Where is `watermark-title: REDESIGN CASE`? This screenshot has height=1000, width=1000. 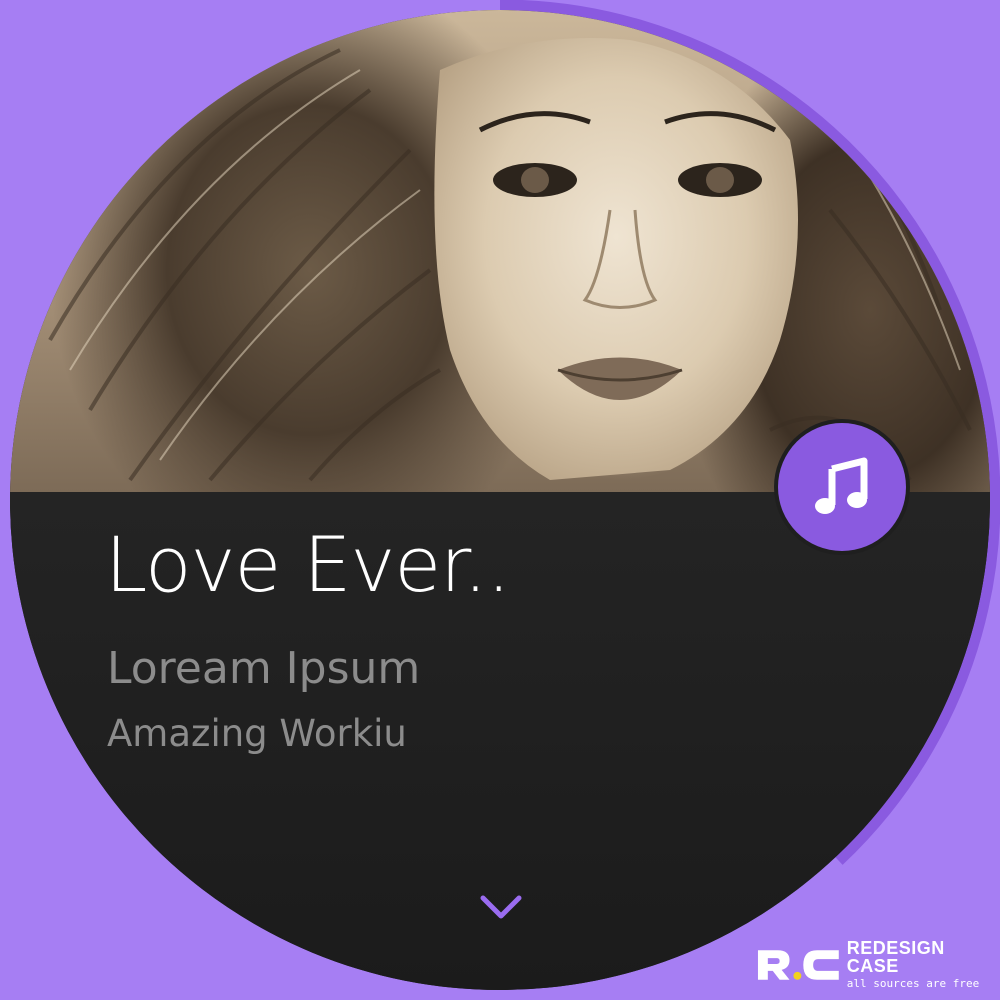
watermark-title: REDESIGN CASE is located at coordinates (895, 957).